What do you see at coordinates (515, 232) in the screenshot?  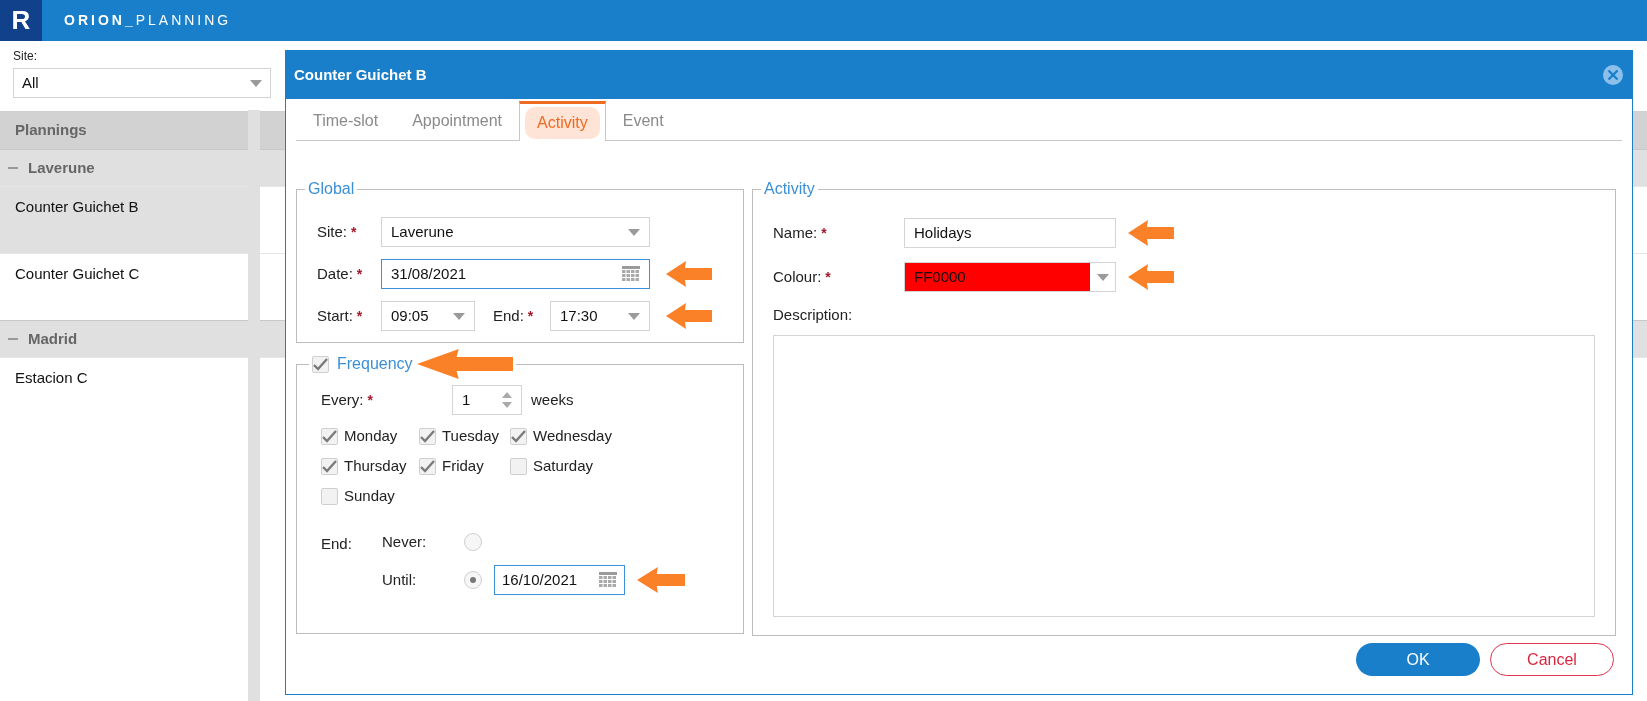 I see `site-dropdown: Laverune` at bounding box center [515, 232].